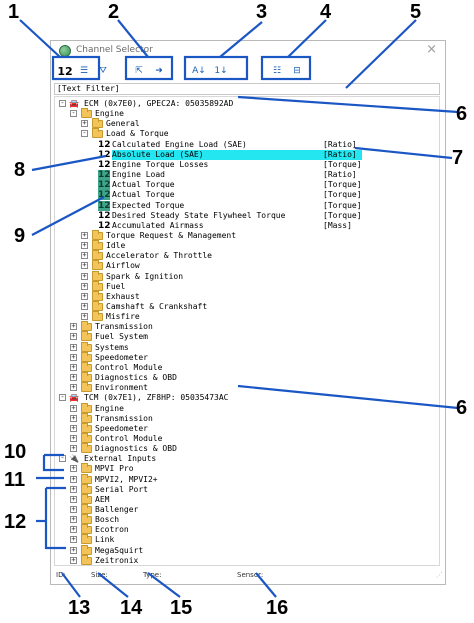 The width and height of the screenshot is (474, 623). Describe the element at coordinates (247, 459) in the screenshot. I see `tree-node: - 🔌 External Inputs` at that location.